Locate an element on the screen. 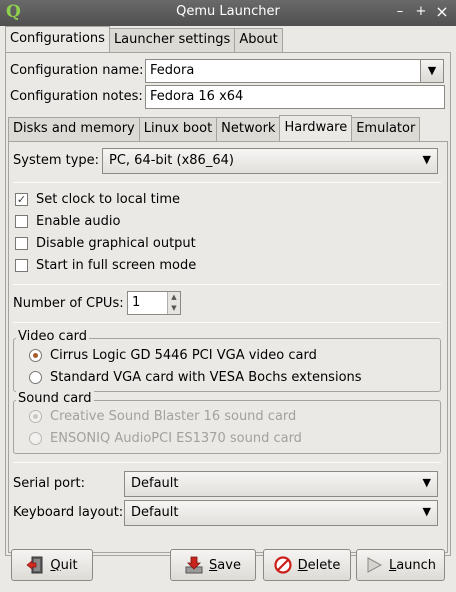 The width and height of the screenshot is (456, 592). sound-ensoniq-radio: ENSONIQ AudioPCI ES1370 sound card is located at coordinates (165, 438).